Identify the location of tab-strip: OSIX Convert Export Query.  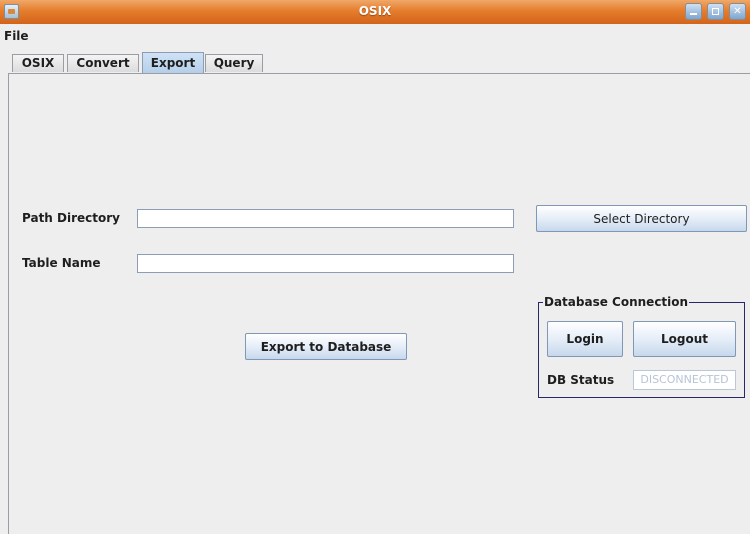
(375, 61).